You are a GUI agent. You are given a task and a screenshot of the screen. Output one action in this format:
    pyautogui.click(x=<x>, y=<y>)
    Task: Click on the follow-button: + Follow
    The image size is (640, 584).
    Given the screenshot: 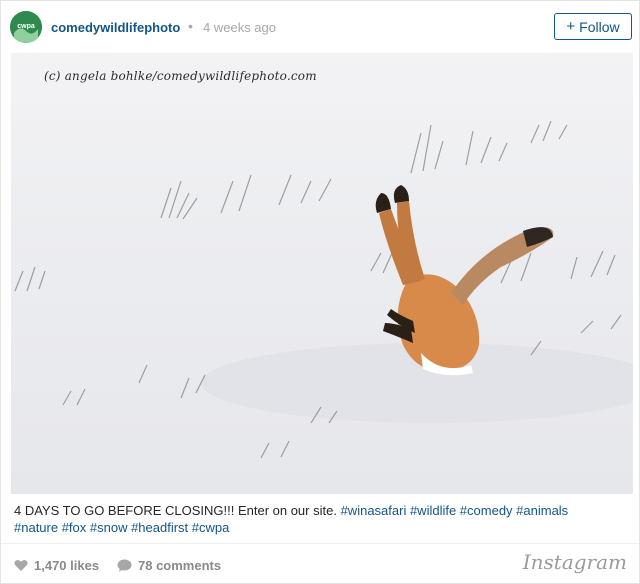 What is the action you would take?
    pyautogui.click(x=593, y=26)
    